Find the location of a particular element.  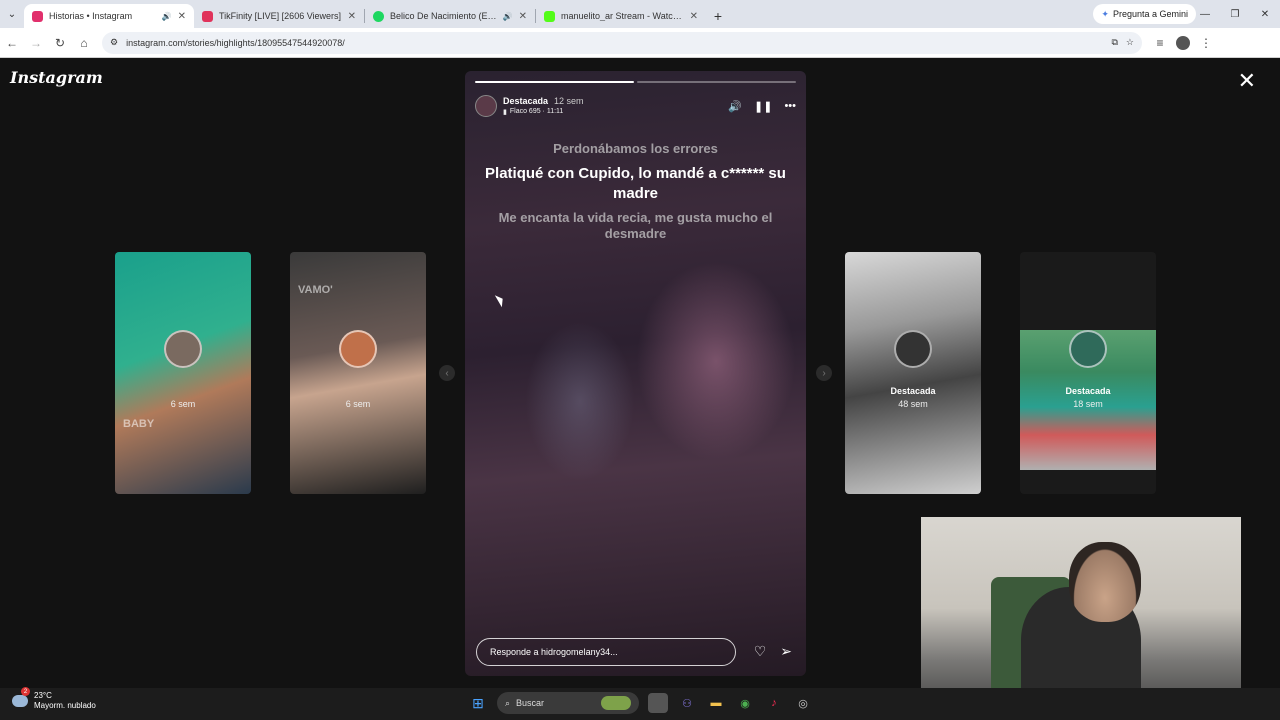

tab-title: Belico De Nacimiento (En V is located at coordinates (443, 16).